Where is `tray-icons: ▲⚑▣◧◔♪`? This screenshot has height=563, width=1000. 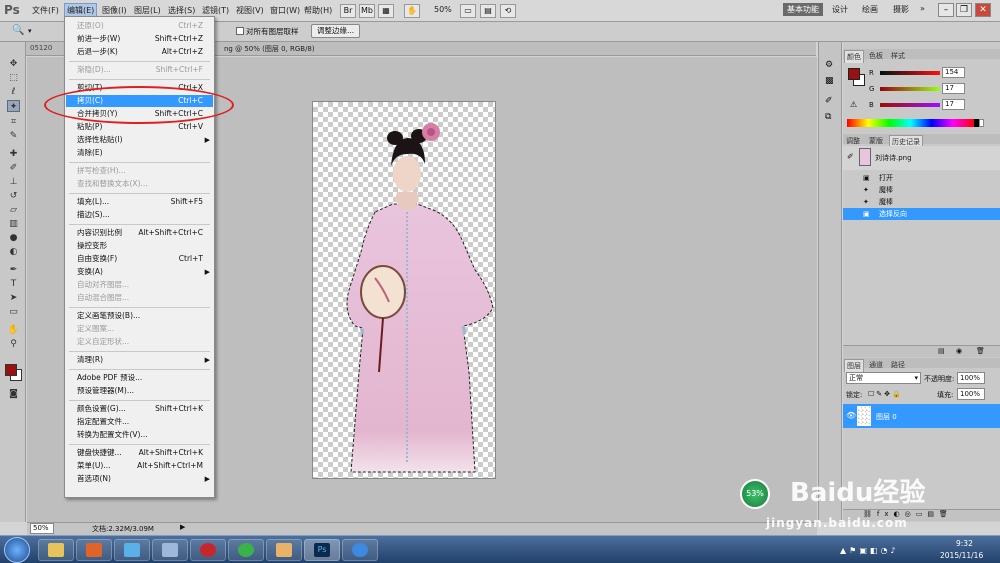 tray-icons: ▲⚑▣◧◔♪ is located at coordinates (869, 550).